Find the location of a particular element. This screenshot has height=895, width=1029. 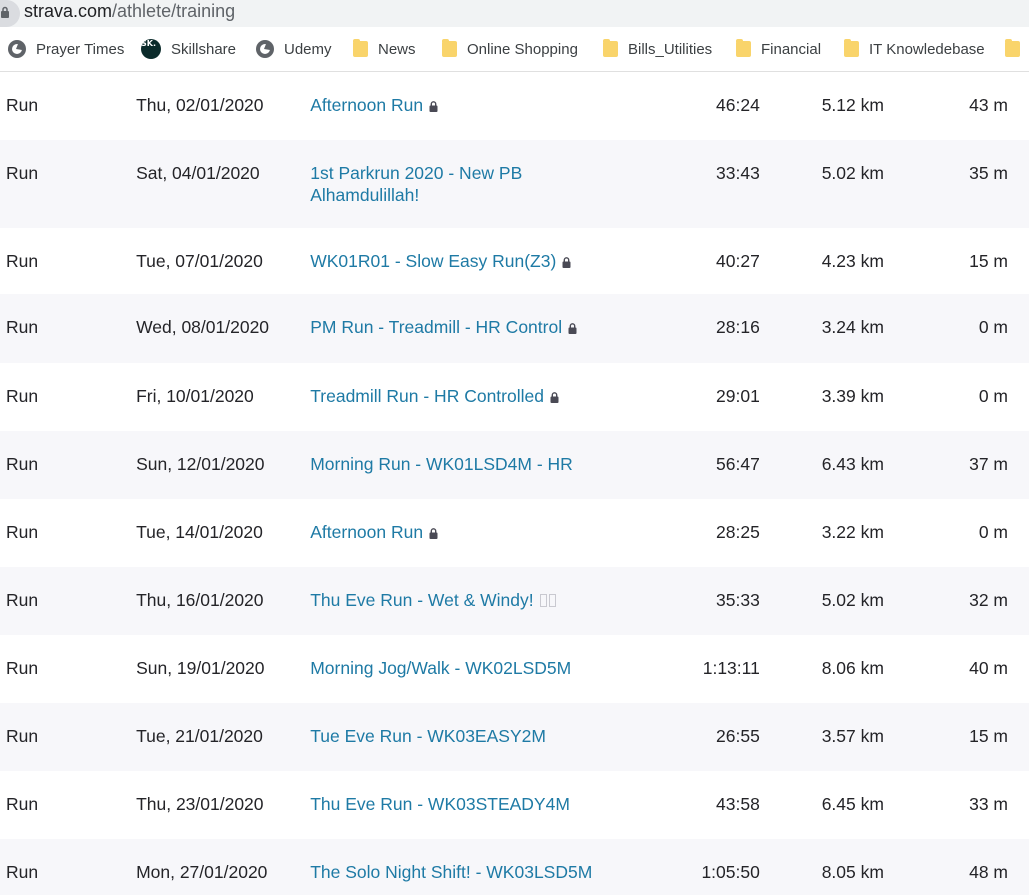

bookmark-label: Skillshare is located at coordinates (204, 49).